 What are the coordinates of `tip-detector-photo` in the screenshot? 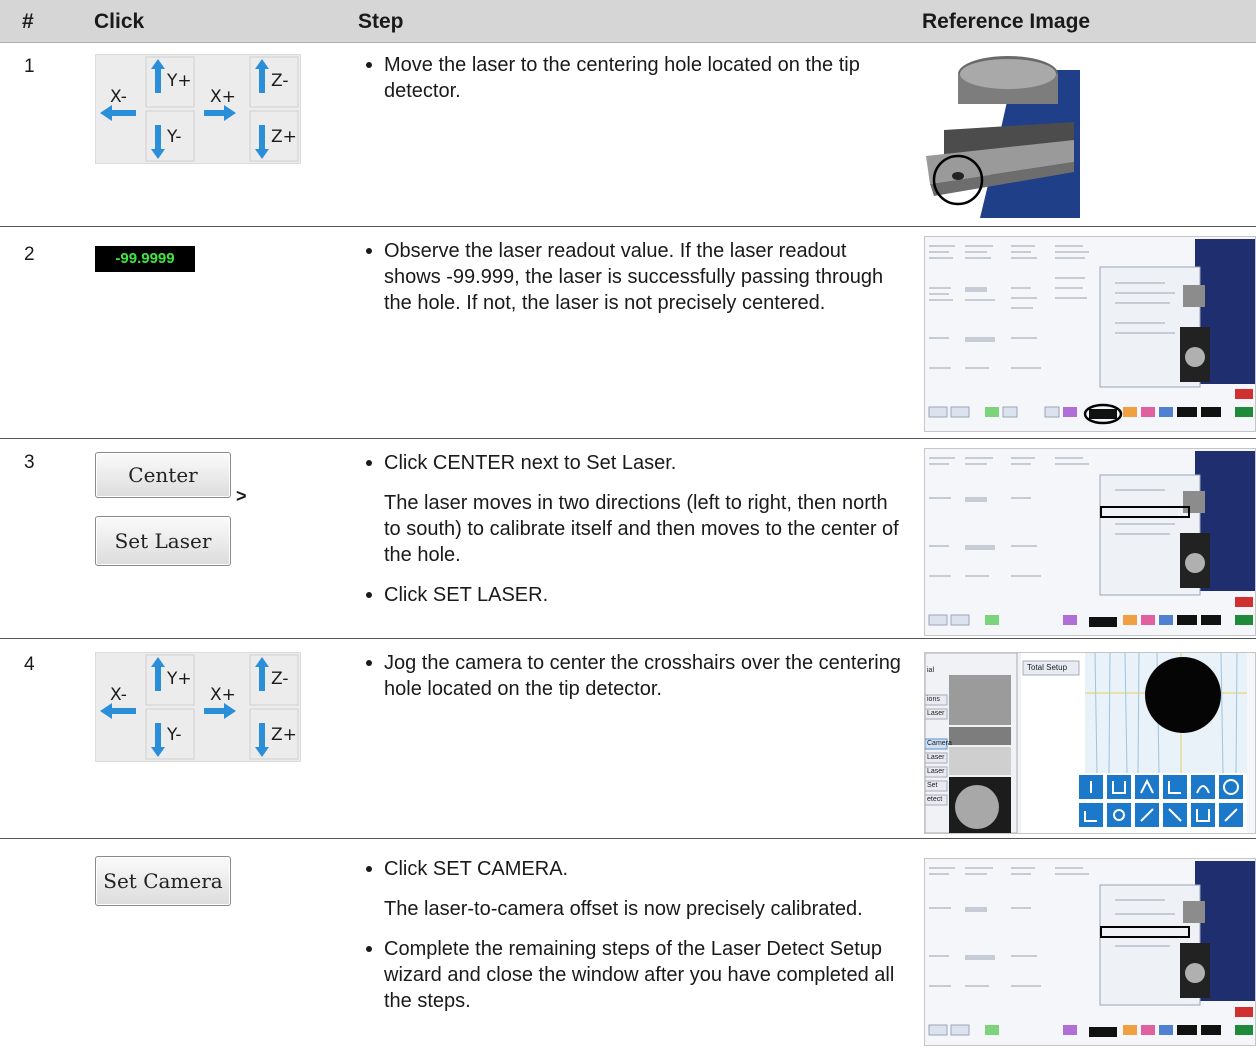 It's located at (1002, 135).